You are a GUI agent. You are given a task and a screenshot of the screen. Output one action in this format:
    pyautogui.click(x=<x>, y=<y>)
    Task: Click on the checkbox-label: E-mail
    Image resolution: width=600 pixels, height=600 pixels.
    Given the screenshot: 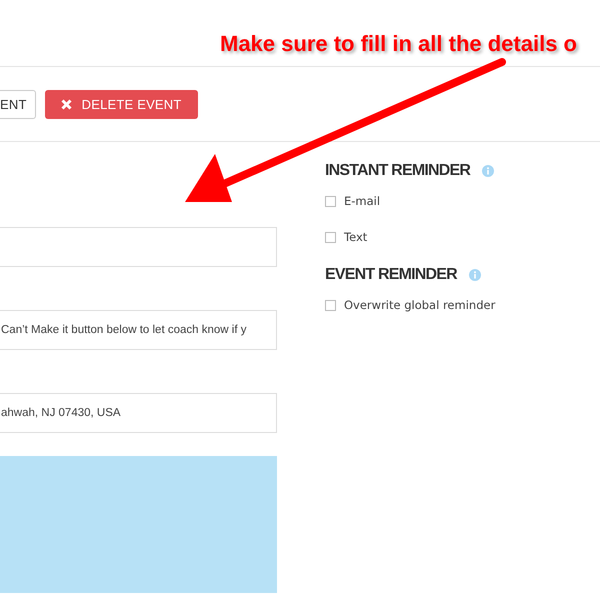 What is the action you would take?
    pyautogui.click(x=362, y=201)
    